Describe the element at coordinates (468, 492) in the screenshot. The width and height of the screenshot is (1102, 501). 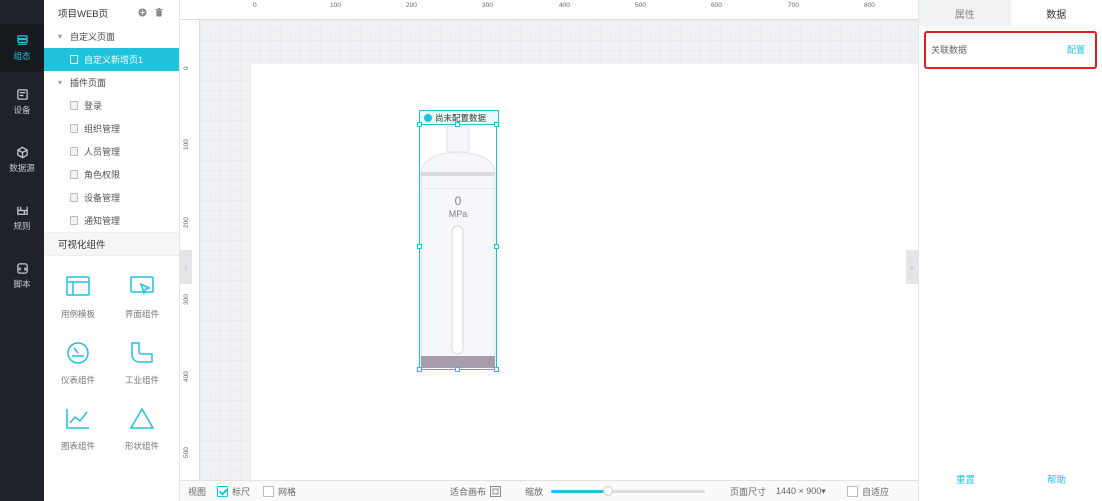
I see `fit-canvas-label: 适合画布` at that location.